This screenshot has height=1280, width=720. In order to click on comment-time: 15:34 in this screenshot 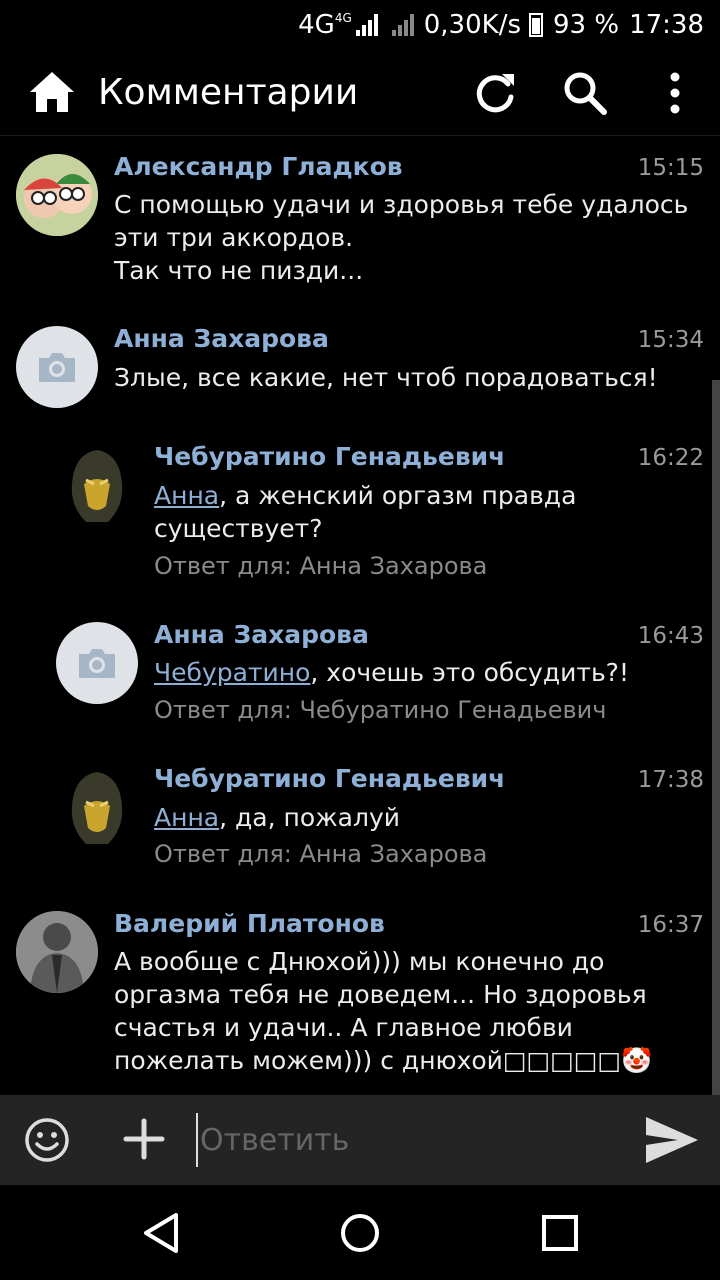, I will do `click(670, 340)`.